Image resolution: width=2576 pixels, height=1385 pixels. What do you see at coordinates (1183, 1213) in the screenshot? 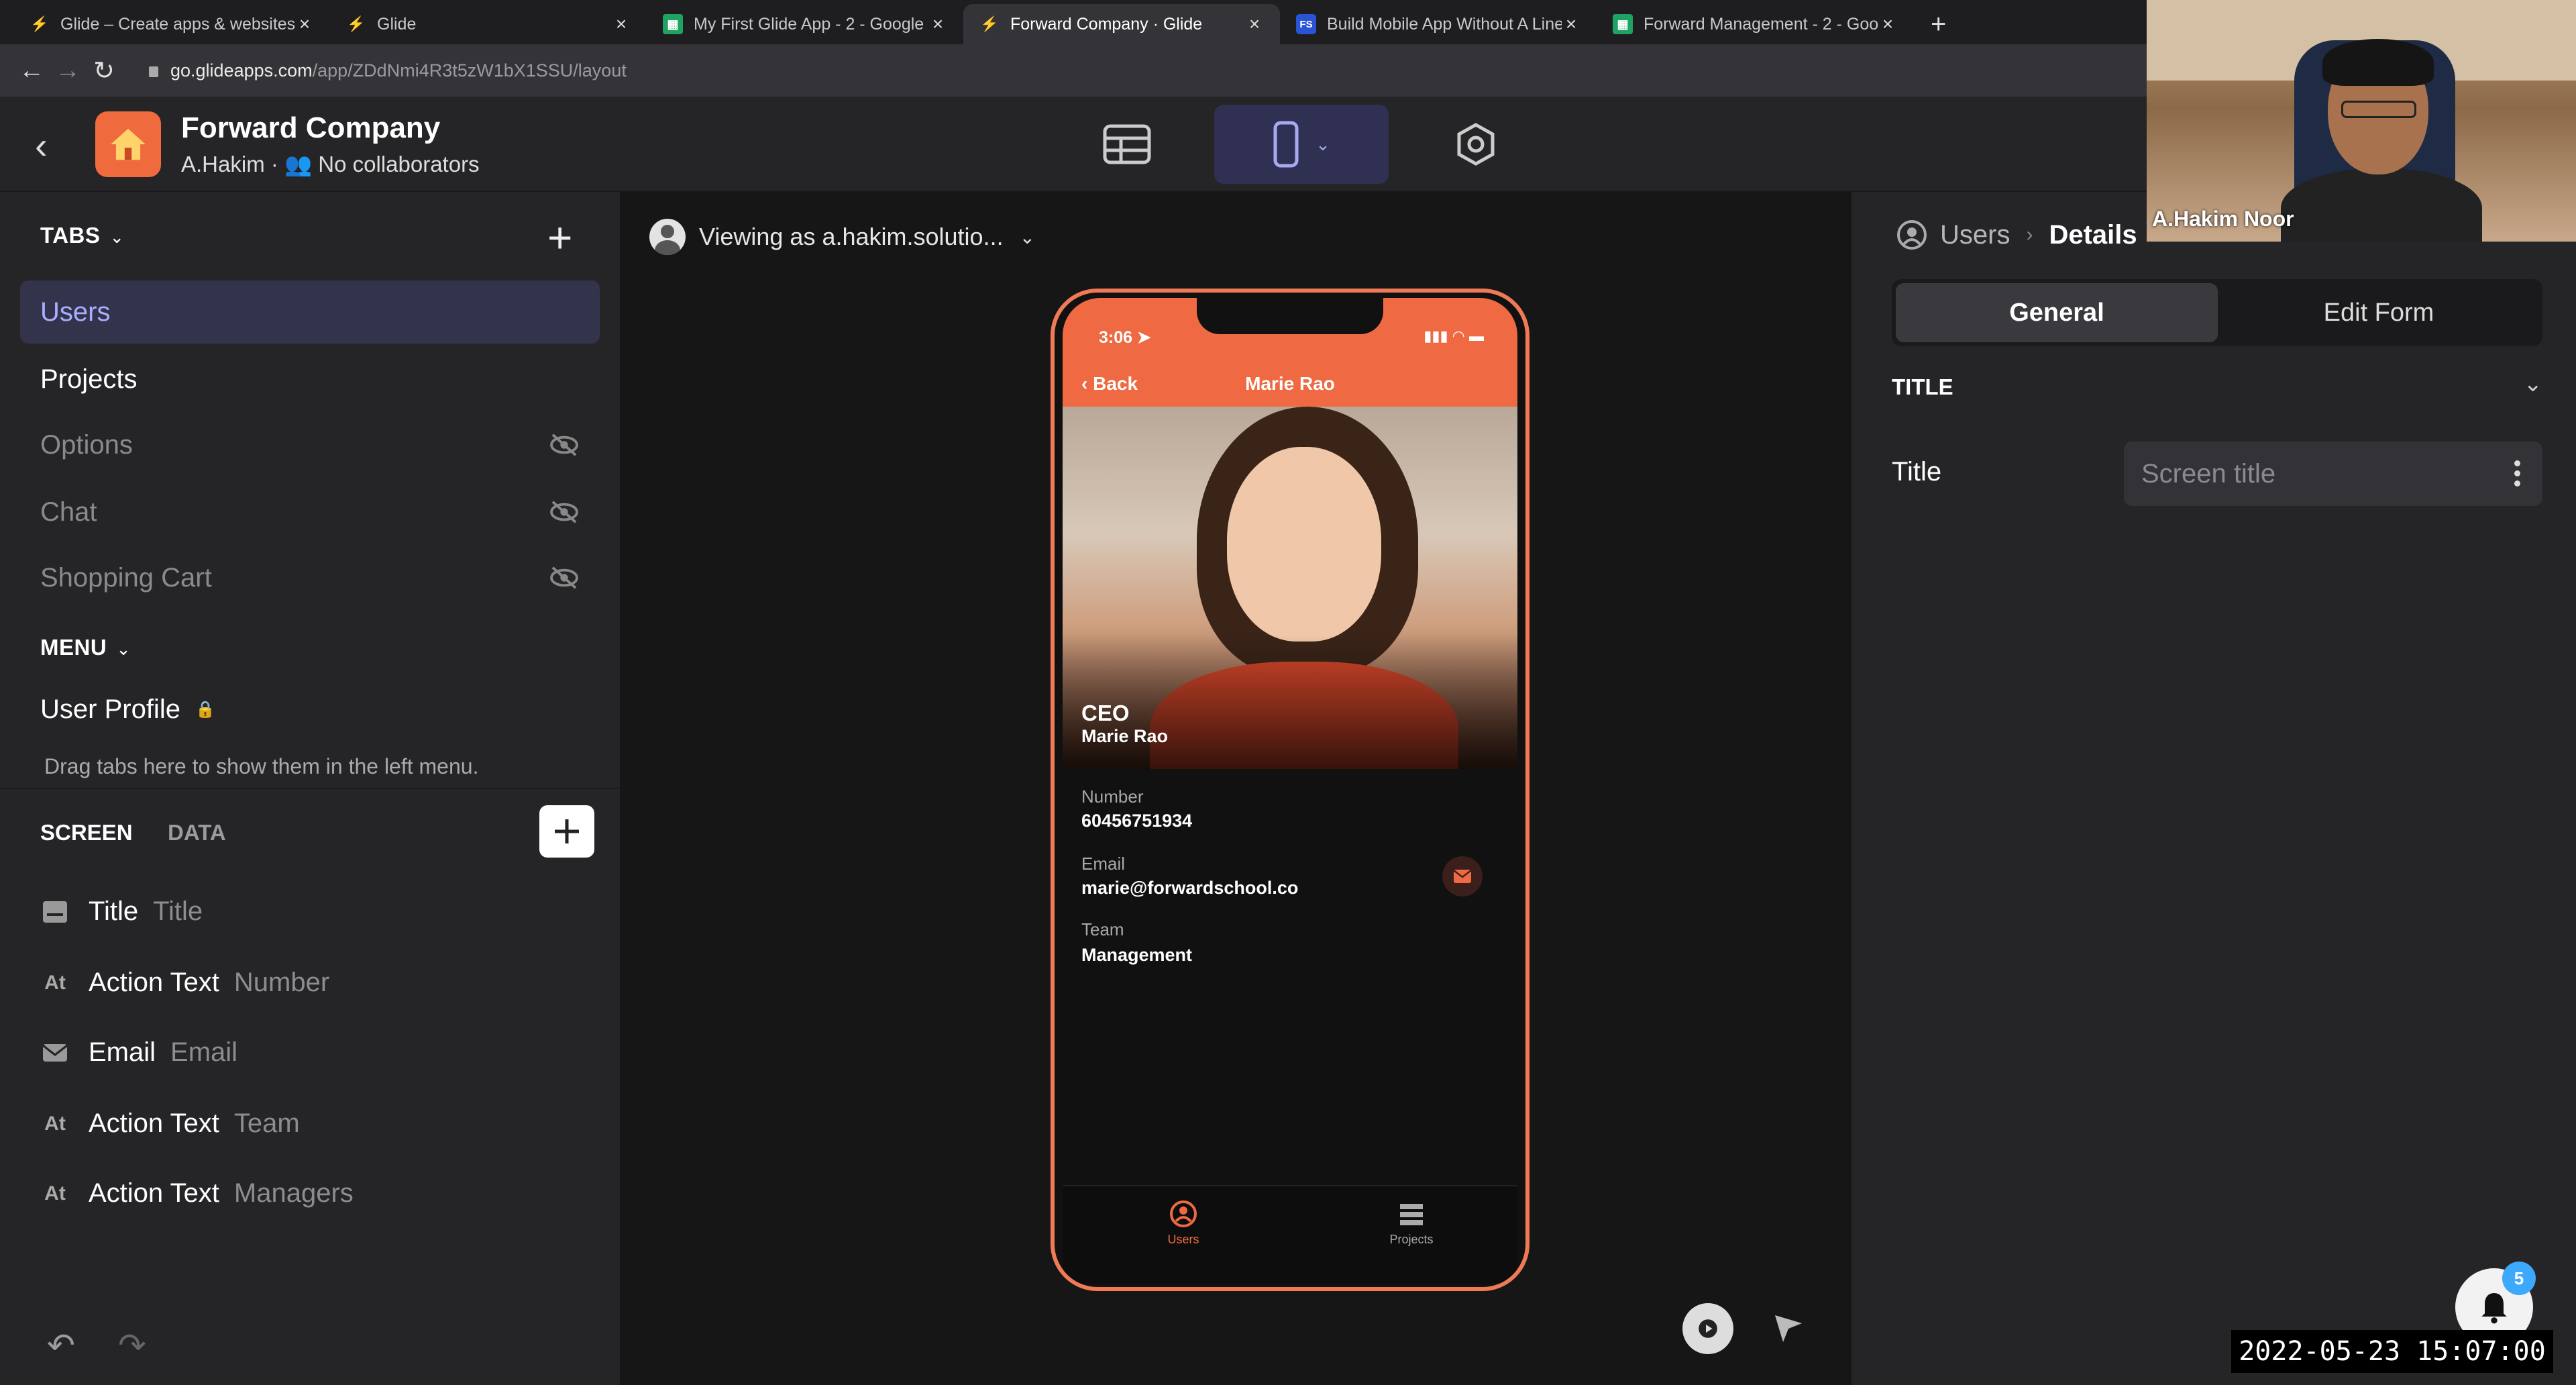
I see `users-tab-icon` at bounding box center [1183, 1213].